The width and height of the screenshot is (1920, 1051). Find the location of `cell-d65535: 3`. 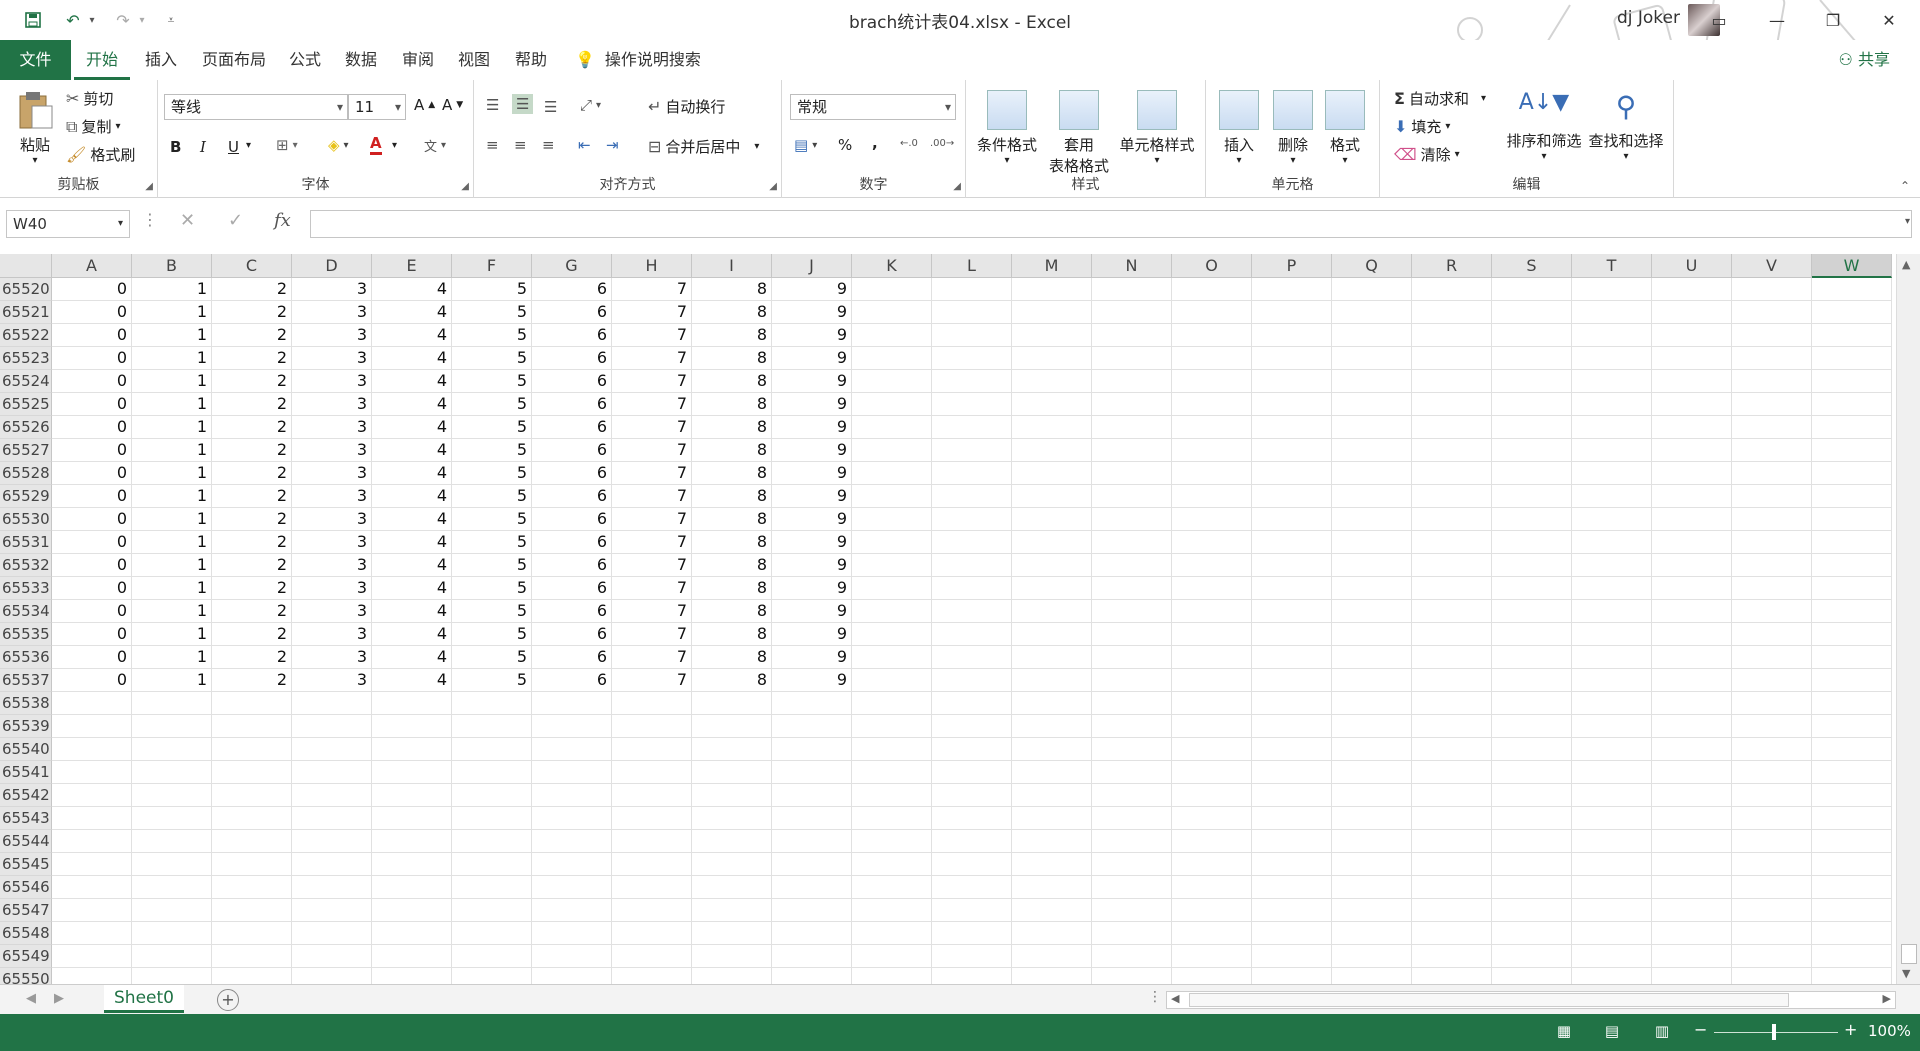

cell-d65535: 3 is located at coordinates (332, 634).